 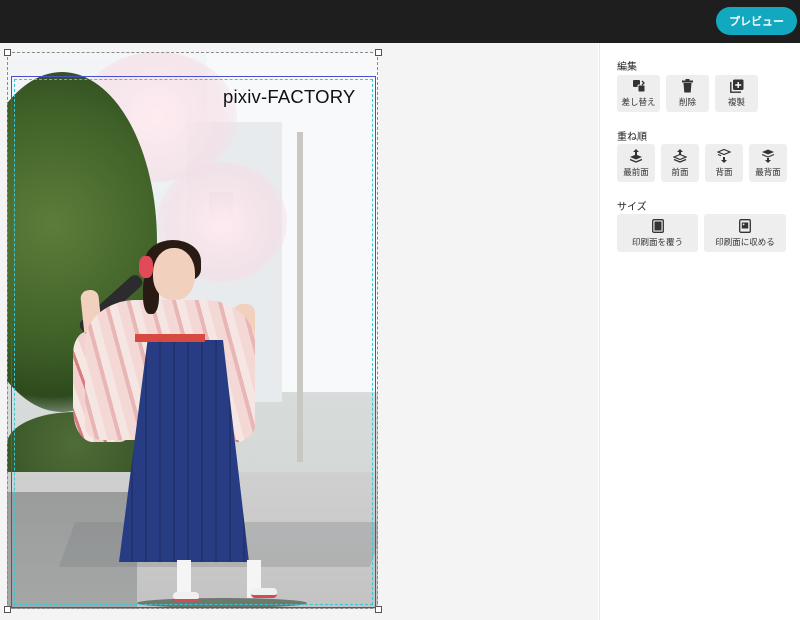 I want to click on bring-to-front-button: 最前面, so click(x=636, y=163).